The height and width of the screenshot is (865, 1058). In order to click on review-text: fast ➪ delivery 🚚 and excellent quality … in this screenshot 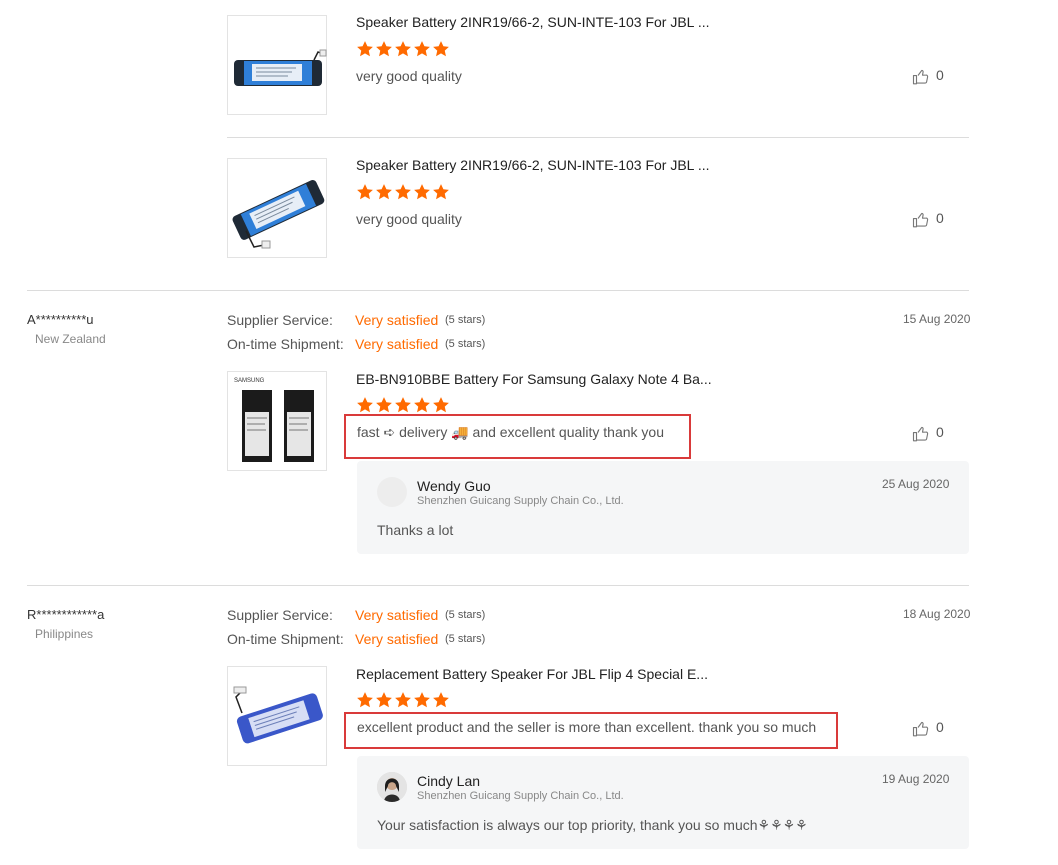, I will do `click(510, 432)`.